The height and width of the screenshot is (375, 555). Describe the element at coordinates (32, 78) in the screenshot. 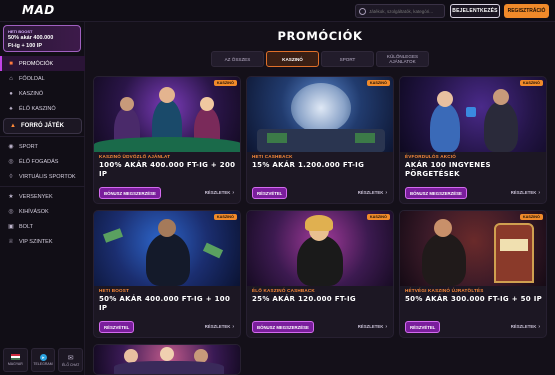

I see `sidebar-item-label: FŐOLDAL` at that location.